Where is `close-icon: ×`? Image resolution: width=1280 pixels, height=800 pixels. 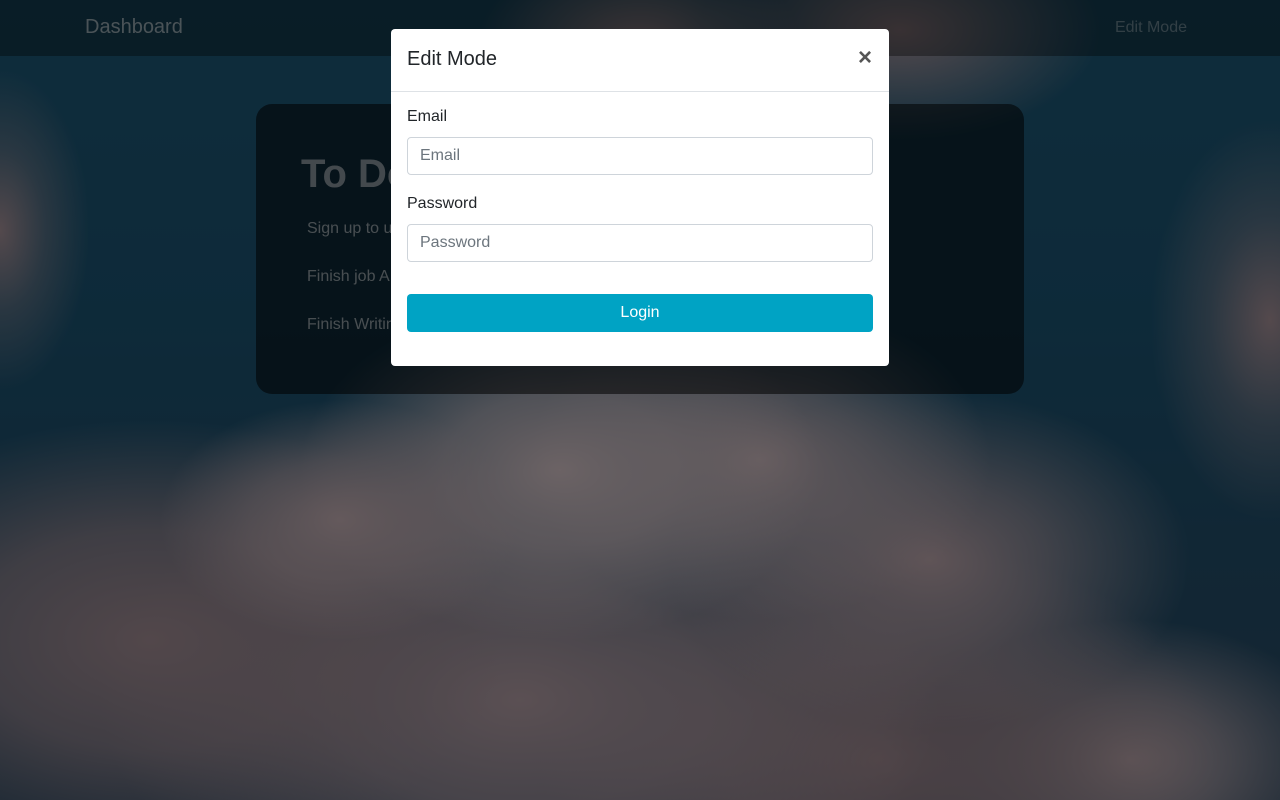 close-icon: × is located at coordinates (865, 58).